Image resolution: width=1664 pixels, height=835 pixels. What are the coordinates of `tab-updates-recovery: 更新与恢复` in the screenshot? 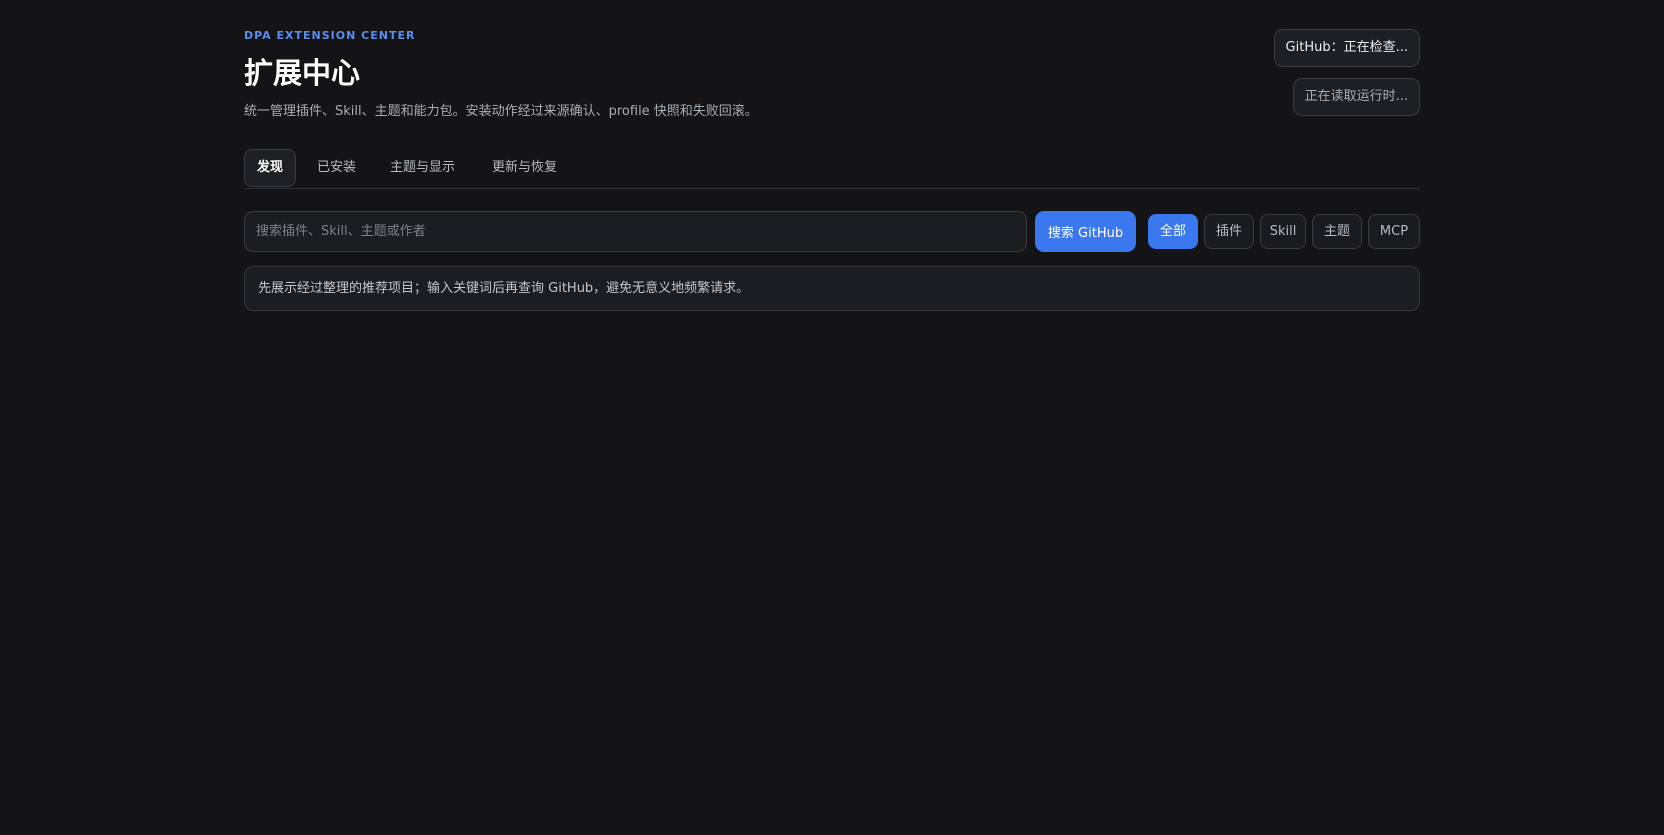 It's located at (524, 168).